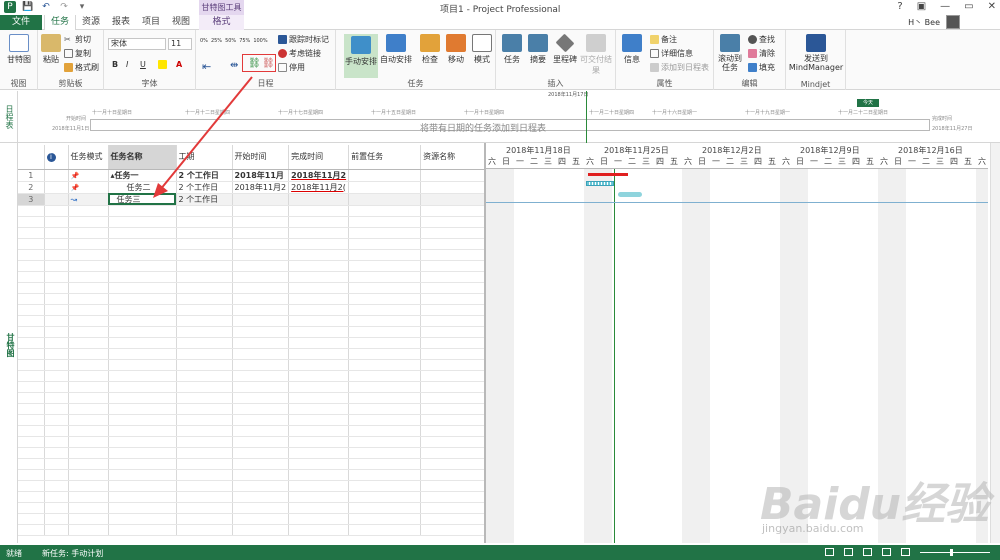 The image size is (1000, 560). What do you see at coordinates (14, 553) in the screenshot?
I see `status-ready: 就绪` at bounding box center [14, 553].